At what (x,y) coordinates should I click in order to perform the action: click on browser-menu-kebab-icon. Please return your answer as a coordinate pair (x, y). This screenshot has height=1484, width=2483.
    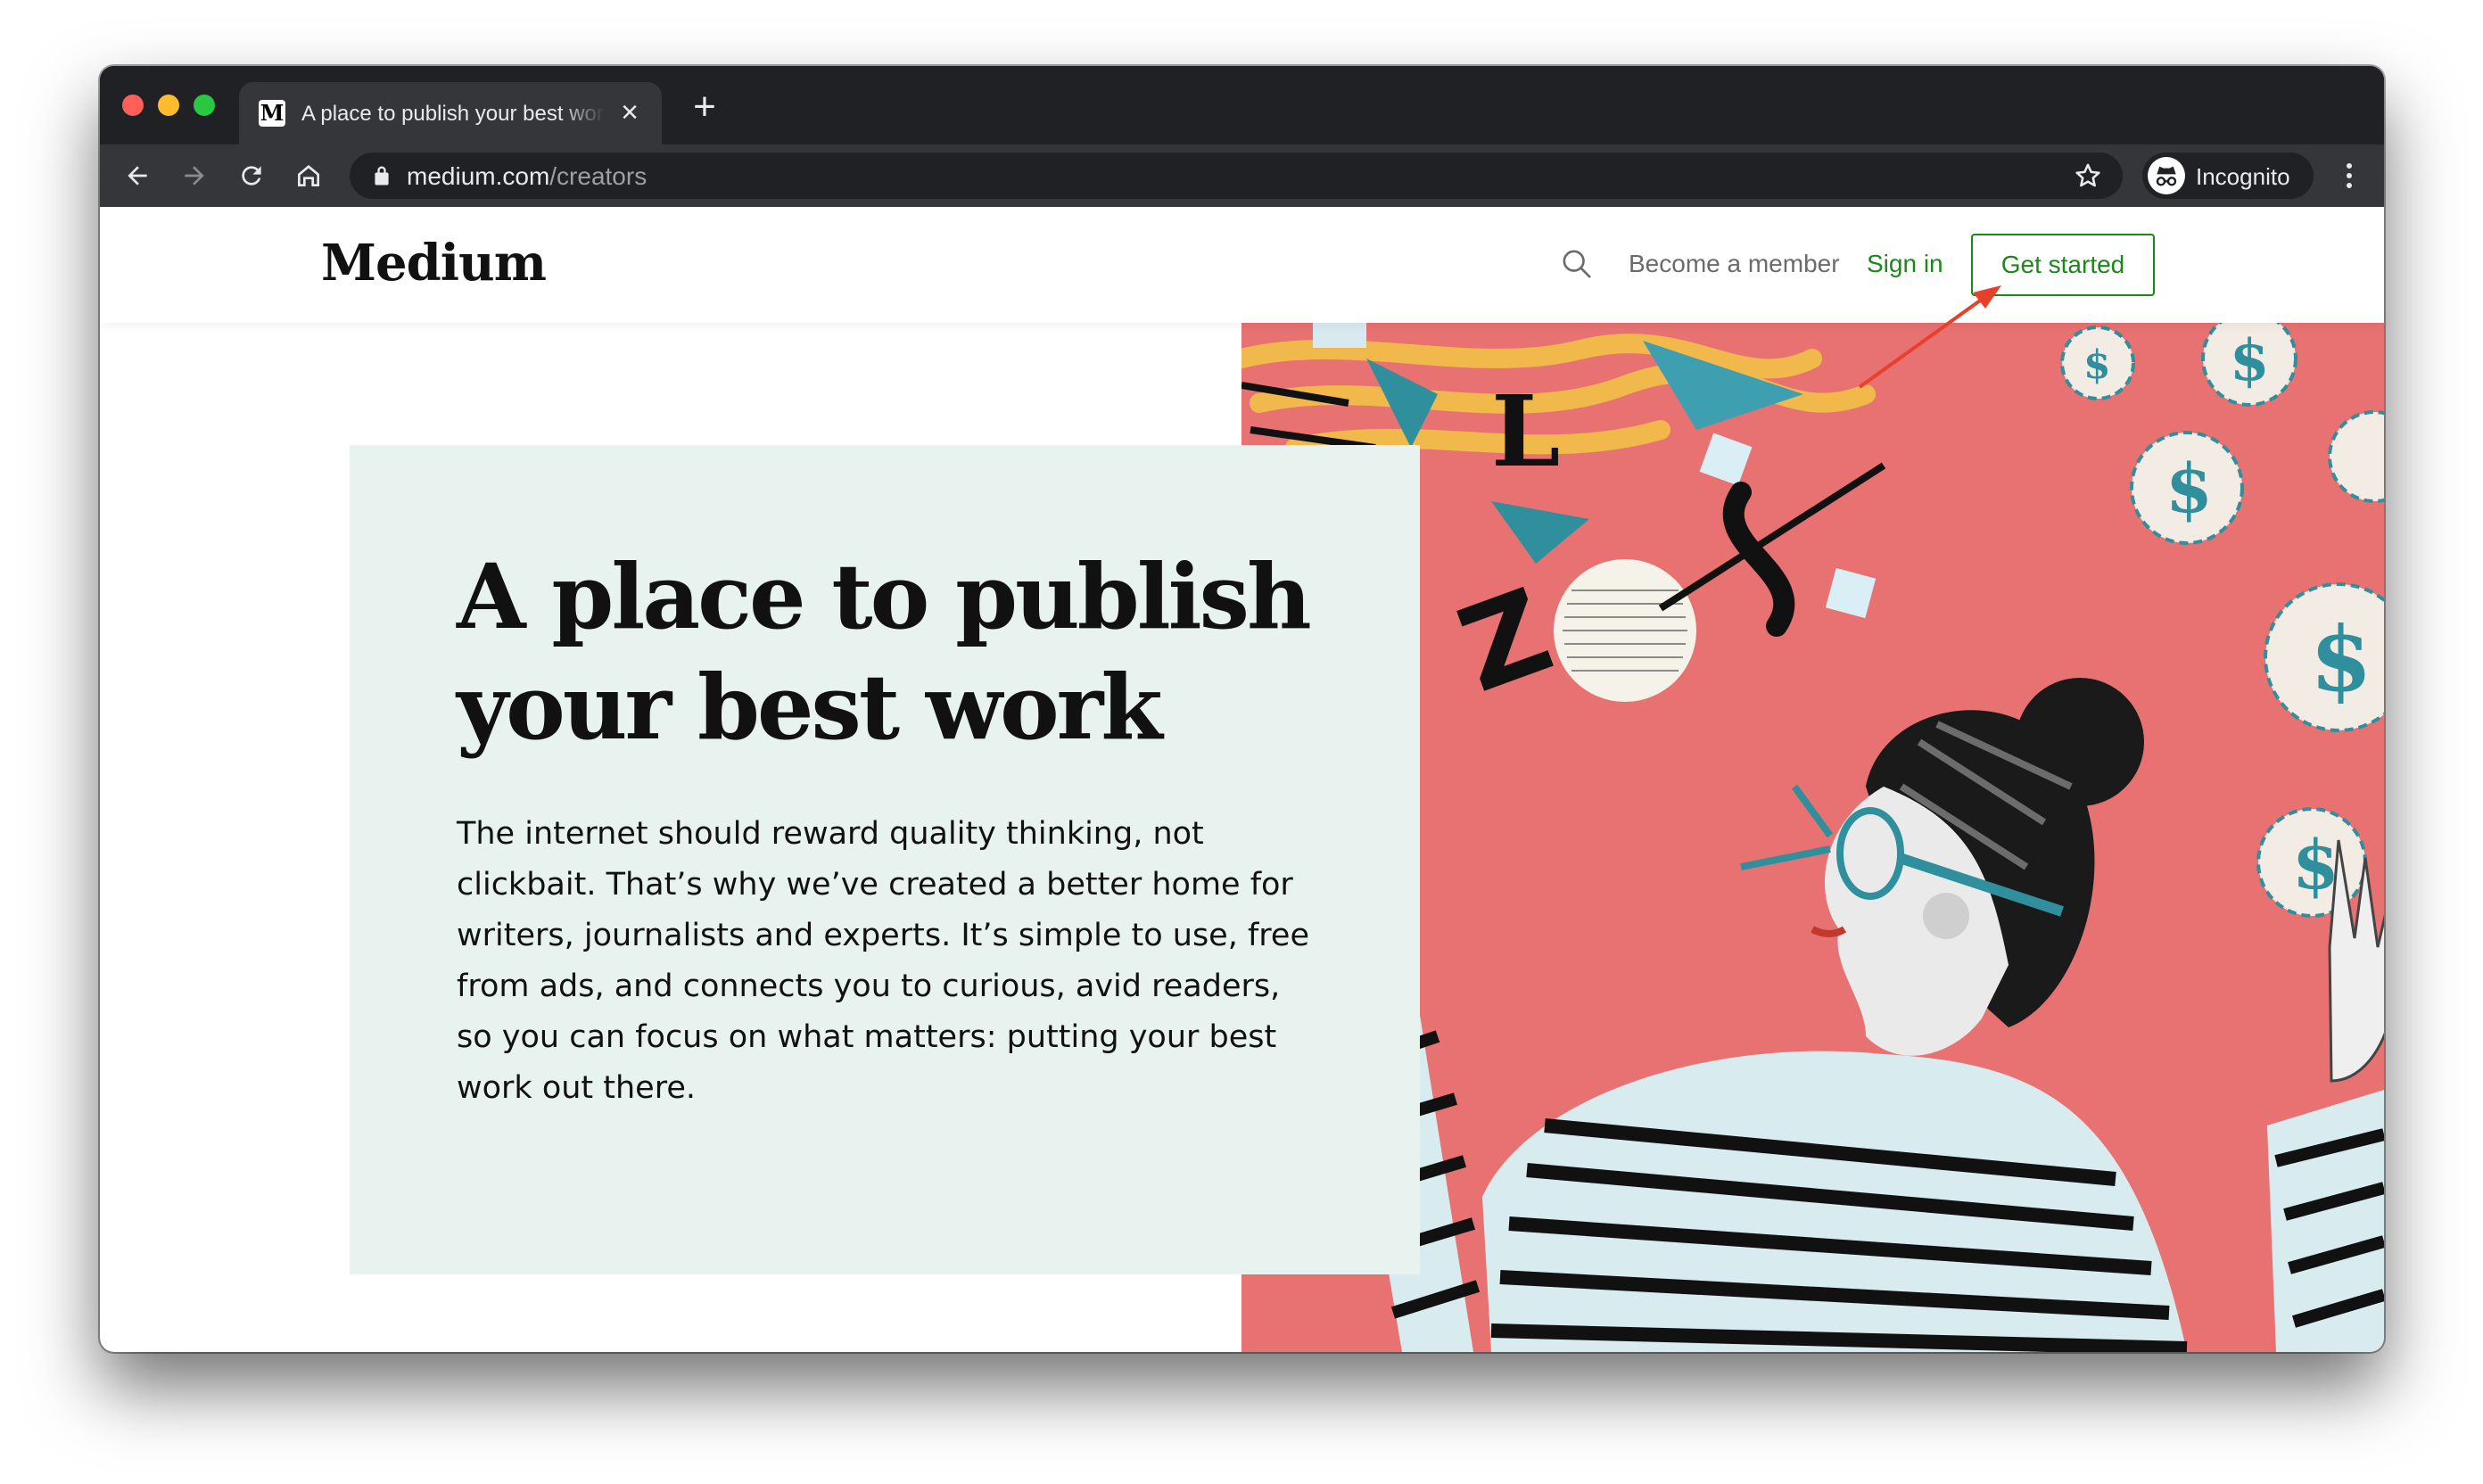
    Looking at the image, I should click on (2349, 175).